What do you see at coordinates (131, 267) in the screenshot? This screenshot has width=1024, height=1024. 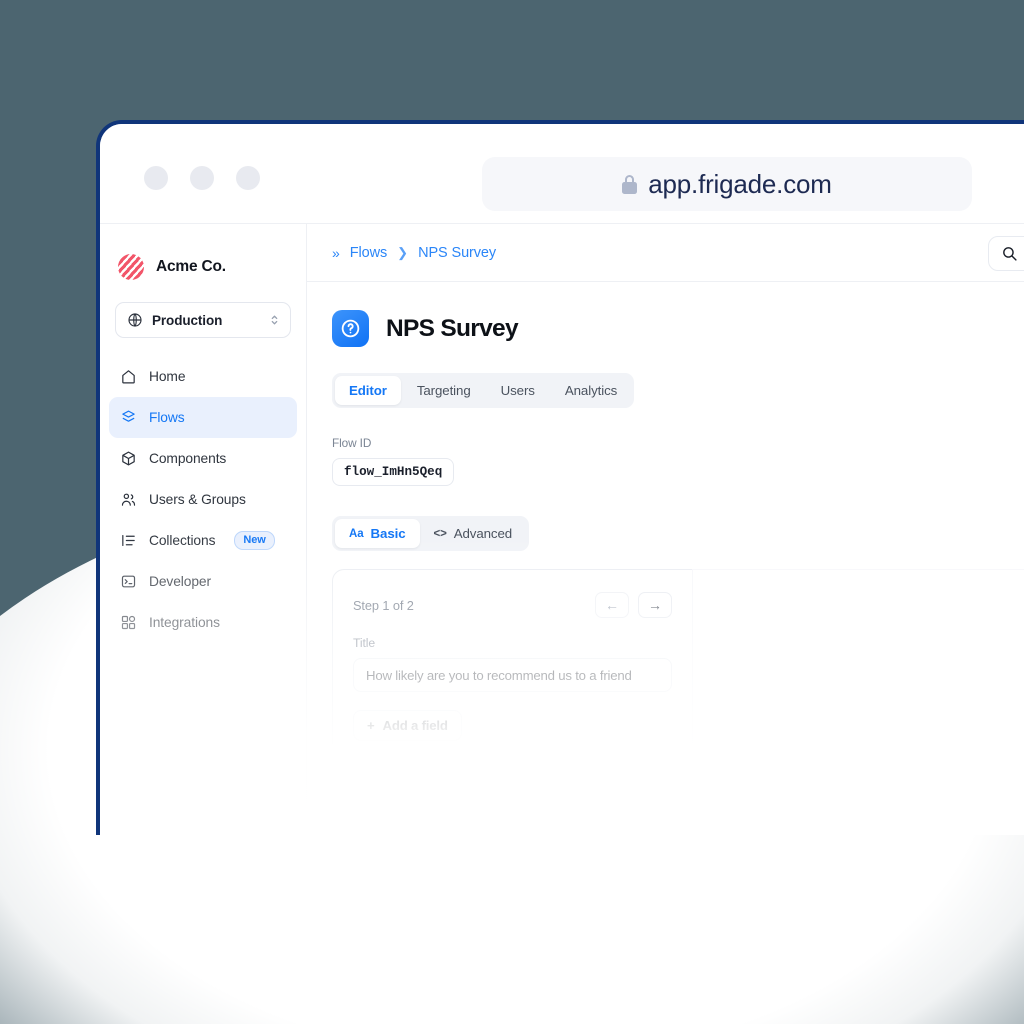 I see `acme-logo-icon` at bounding box center [131, 267].